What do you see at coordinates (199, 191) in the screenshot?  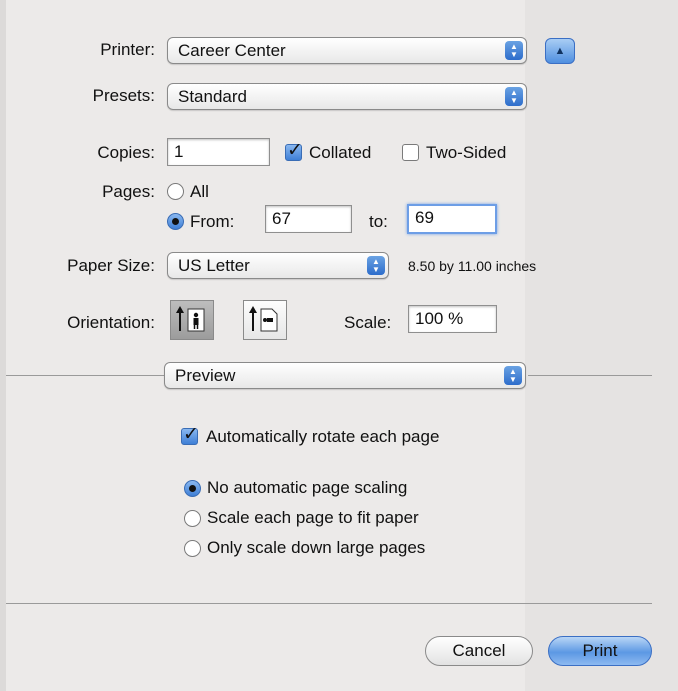 I see `pages-all-label: All` at bounding box center [199, 191].